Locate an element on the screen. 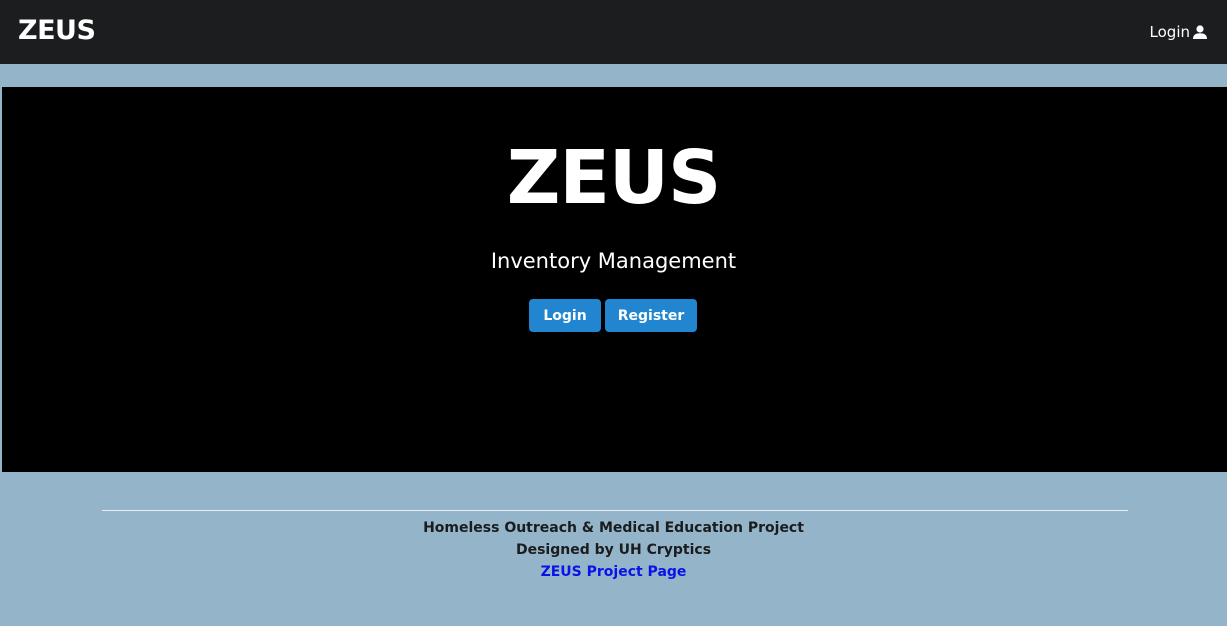 This screenshot has height=626, width=1227. nav-login-label: Login is located at coordinates (1169, 32).